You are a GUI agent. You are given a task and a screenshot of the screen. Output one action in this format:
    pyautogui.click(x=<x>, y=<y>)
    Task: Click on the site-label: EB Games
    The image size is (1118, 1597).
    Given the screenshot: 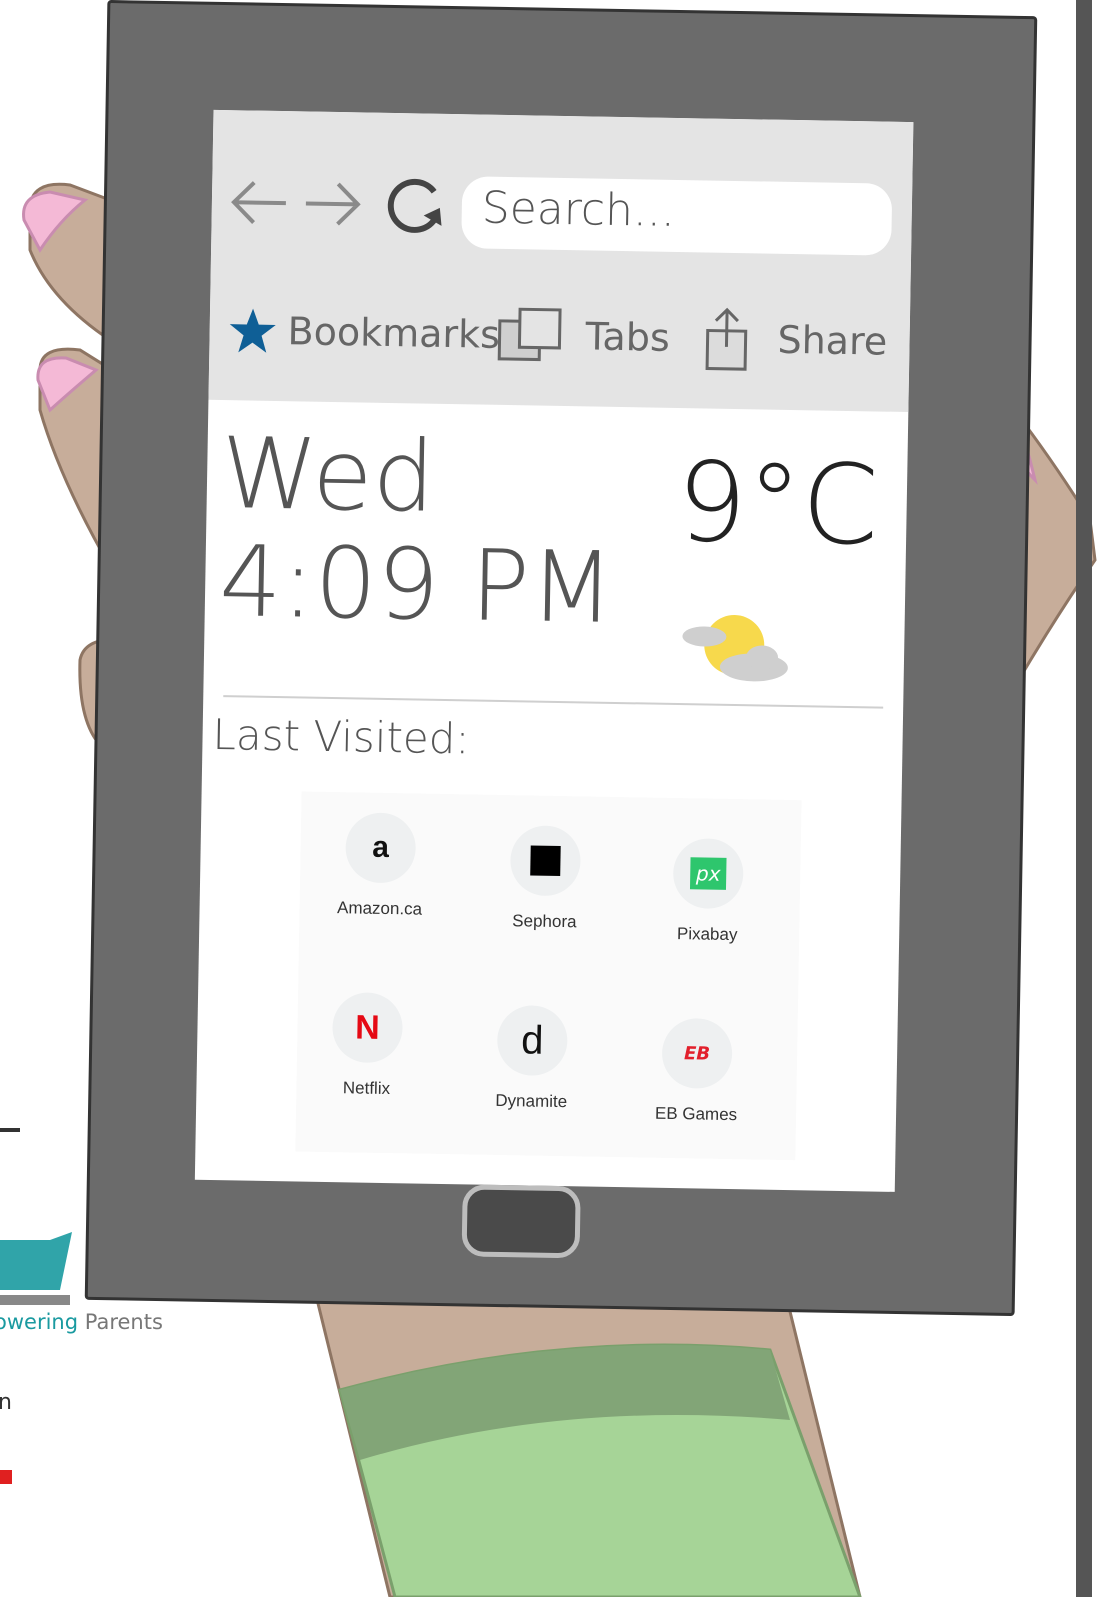 What is the action you would take?
    pyautogui.click(x=696, y=1114)
    